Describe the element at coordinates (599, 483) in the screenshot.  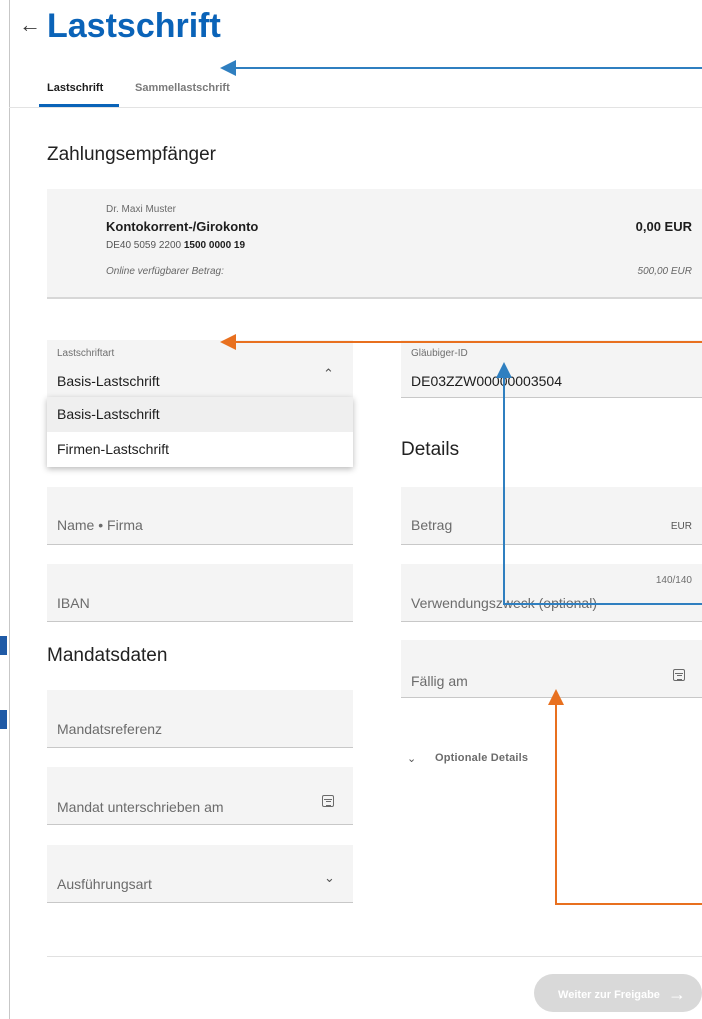
I see `annotation-arrow-creditor-id` at that location.